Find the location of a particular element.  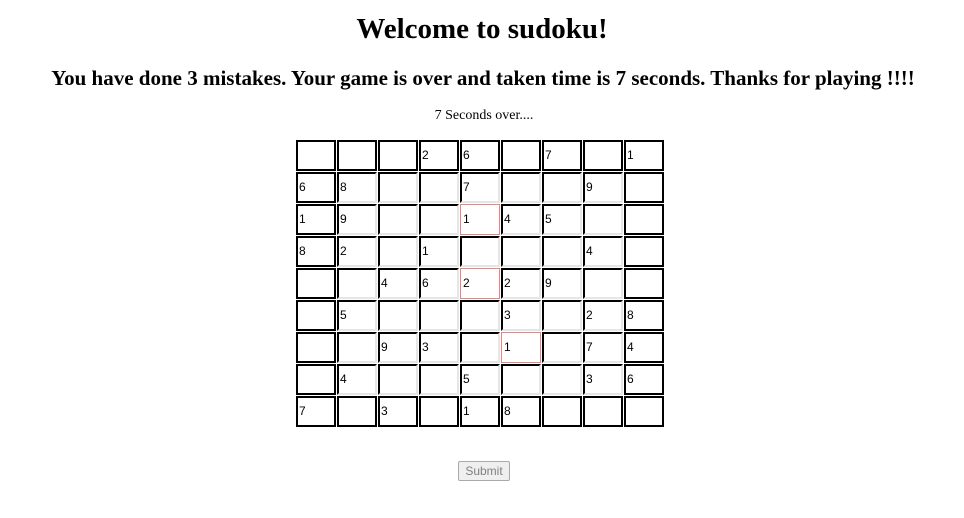

board-cell-wrapper: 3 is located at coordinates (439, 347).